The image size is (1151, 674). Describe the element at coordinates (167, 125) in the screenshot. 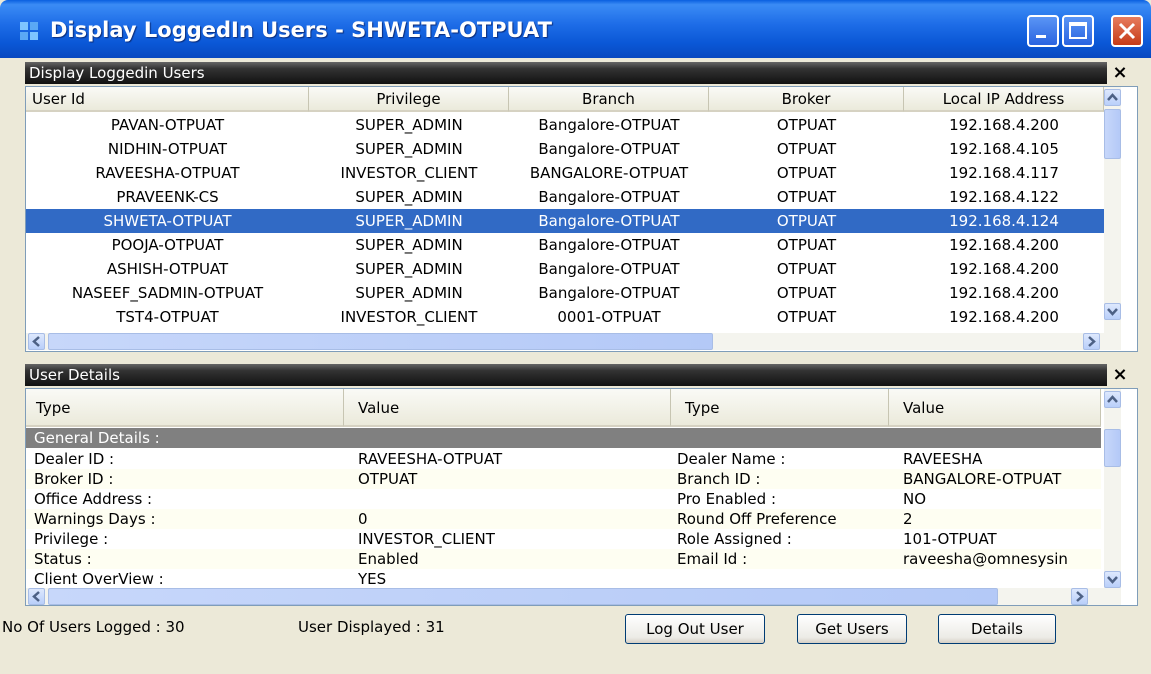

I see `cell-user-id: PAVAN-OTPUAT` at that location.